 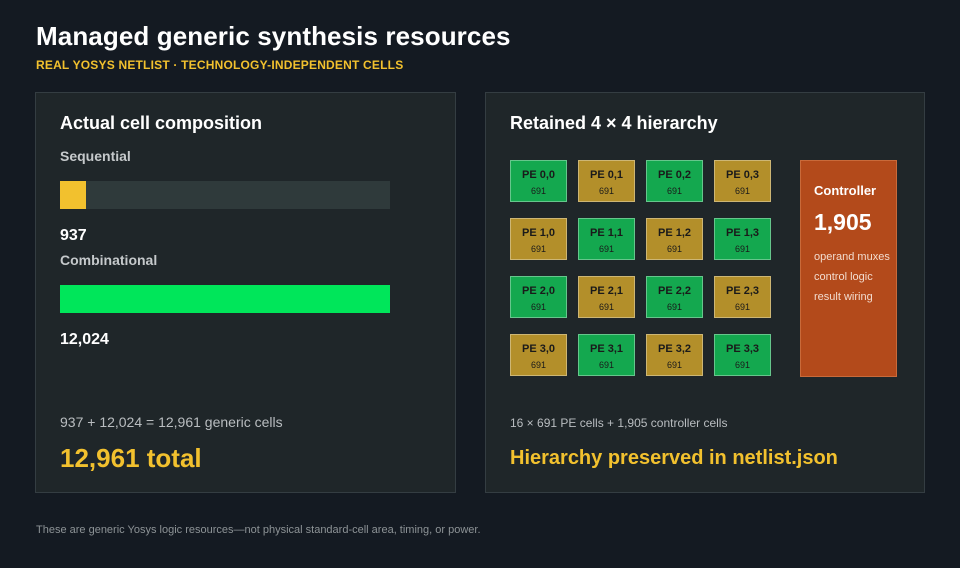 I want to click on pe-name: PE 0,1, so click(x=606, y=175).